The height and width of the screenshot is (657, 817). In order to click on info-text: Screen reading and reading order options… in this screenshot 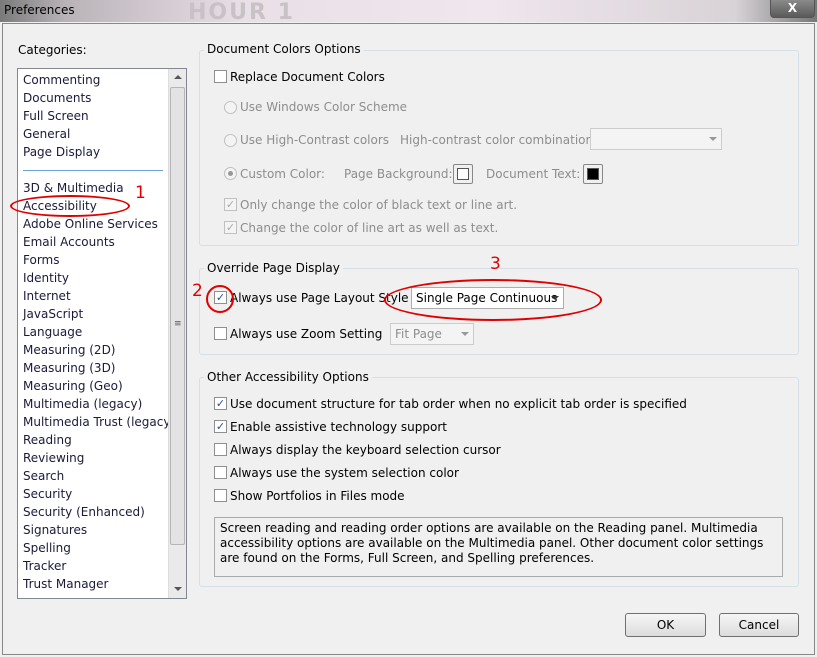, I will do `click(498, 547)`.